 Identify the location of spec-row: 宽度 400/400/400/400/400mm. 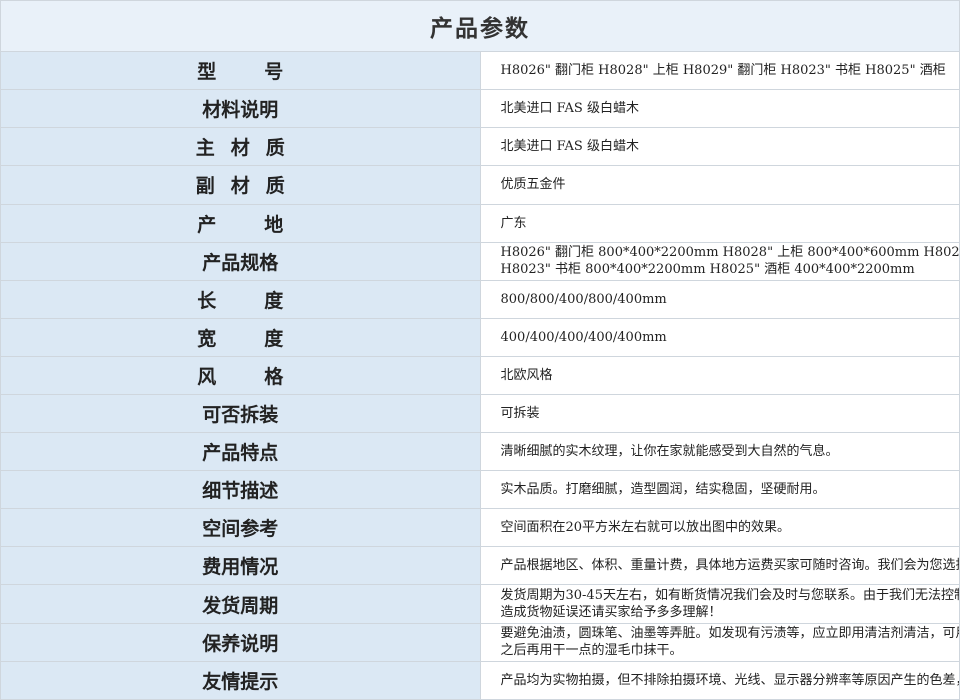
(480, 337).